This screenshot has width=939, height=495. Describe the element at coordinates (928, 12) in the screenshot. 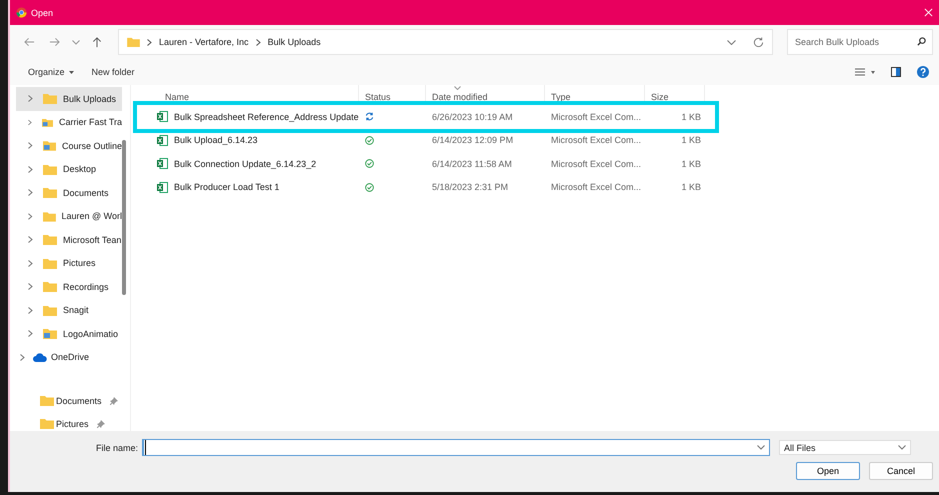

I see `close-icon` at that location.